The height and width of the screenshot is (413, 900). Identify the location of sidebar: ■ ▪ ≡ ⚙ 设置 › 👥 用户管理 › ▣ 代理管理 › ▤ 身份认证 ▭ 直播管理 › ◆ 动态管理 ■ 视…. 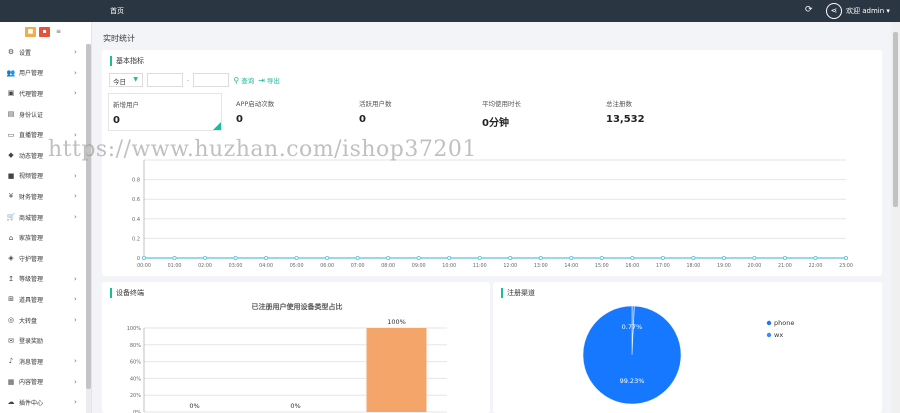
(46, 217).